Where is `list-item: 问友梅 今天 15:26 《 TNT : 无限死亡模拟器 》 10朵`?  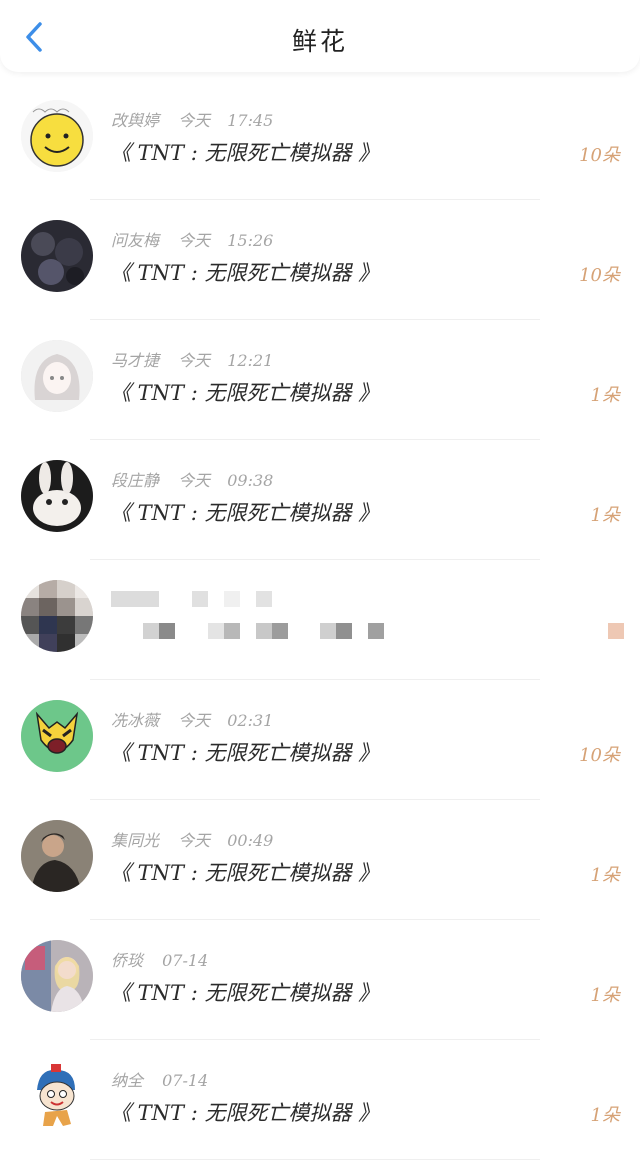 list-item: 问友梅 今天 15:26 《 TNT : 无限死亡模拟器 》 10朵 is located at coordinates (320, 260).